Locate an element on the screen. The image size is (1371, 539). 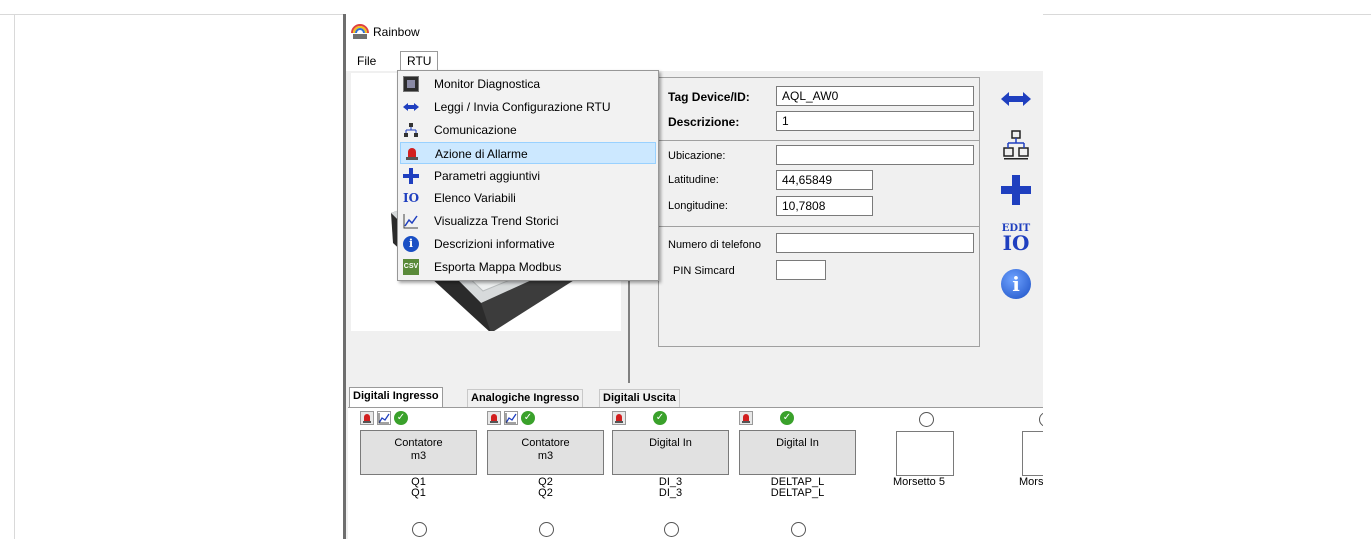
pin-label: PIN Simcard is located at coordinates (704, 271).